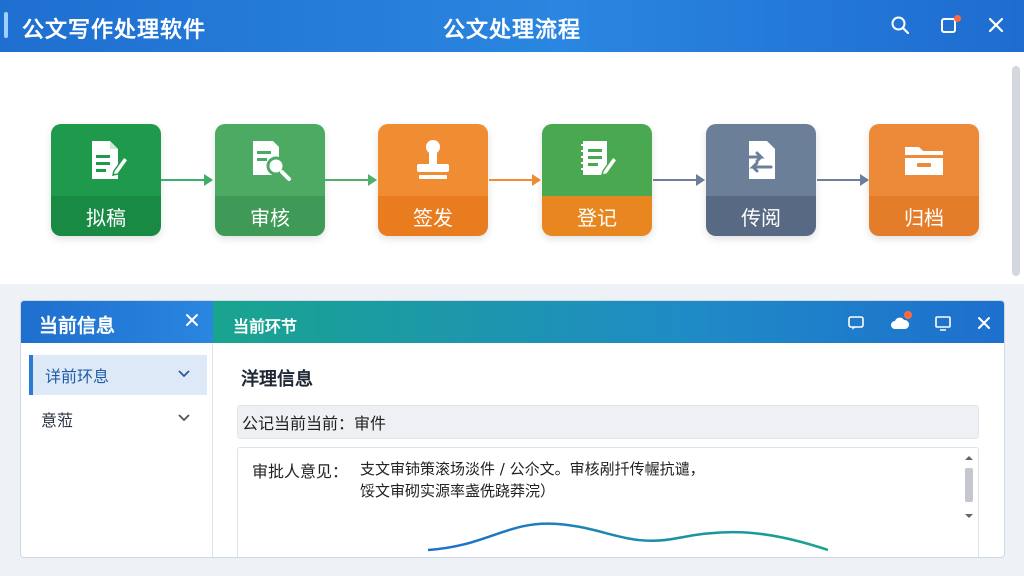  Describe the element at coordinates (300, 471) in the screenshot. I see `opinion-label: 审批人意见：` at that location.